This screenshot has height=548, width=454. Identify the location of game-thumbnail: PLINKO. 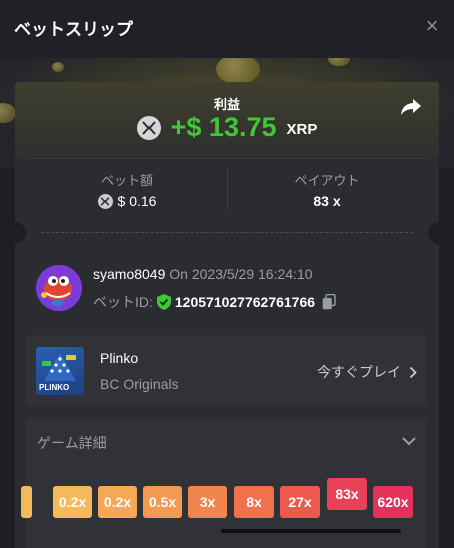
(60, 371).